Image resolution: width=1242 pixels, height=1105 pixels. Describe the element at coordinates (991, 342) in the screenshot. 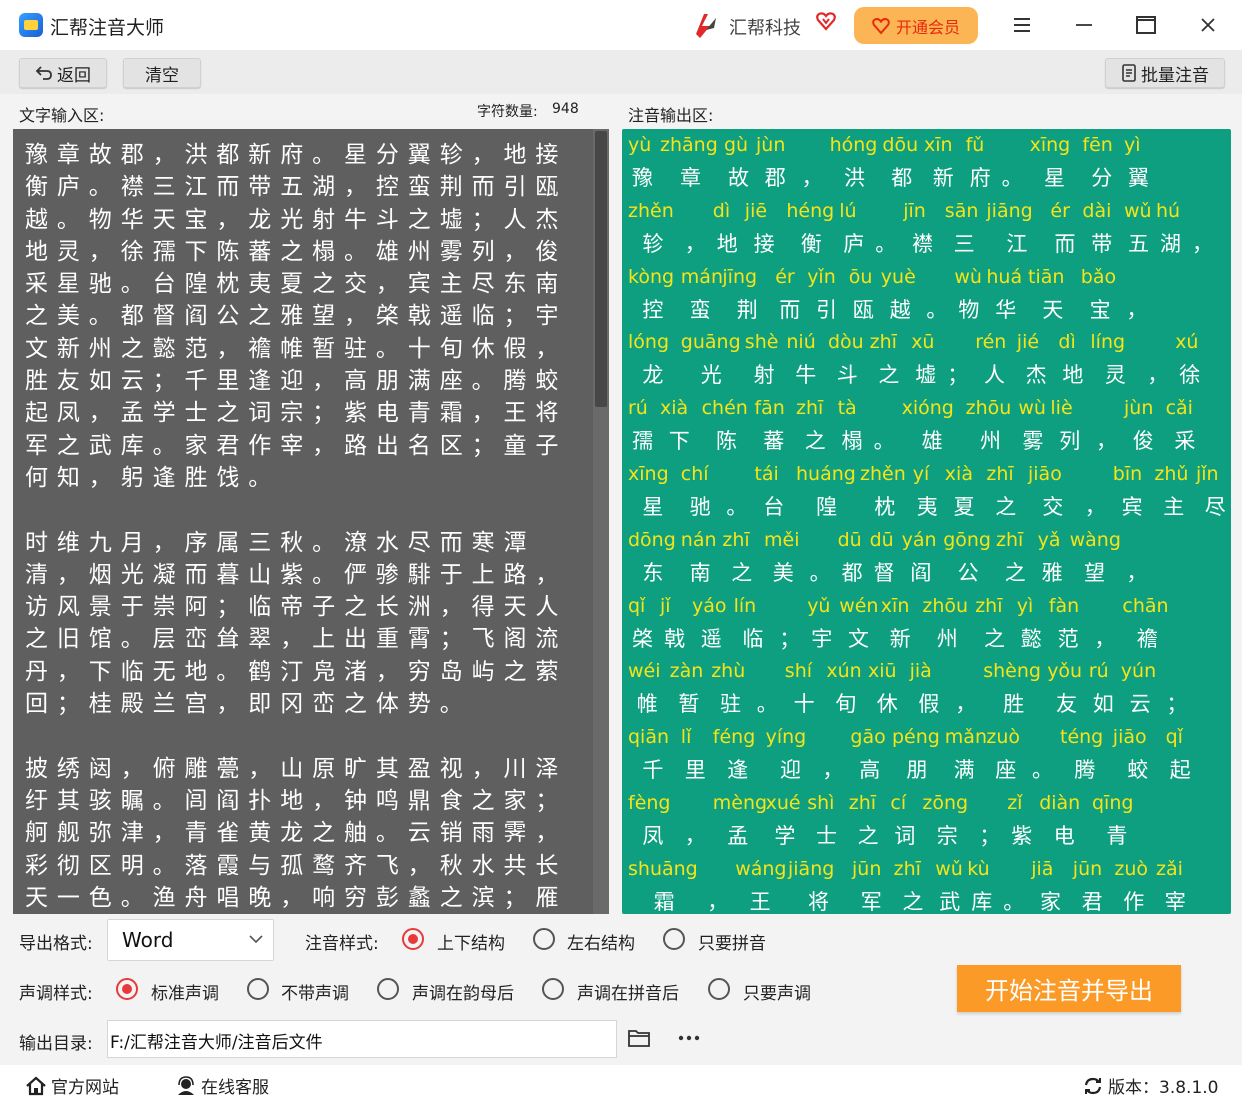

I see `pinyin-syllable: rén` at that location.